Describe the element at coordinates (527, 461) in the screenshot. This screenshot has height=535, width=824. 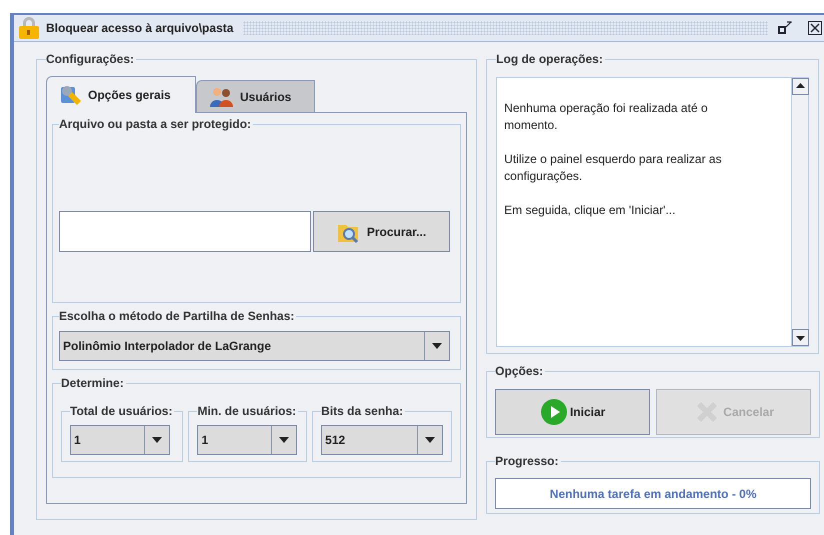
I see `group-title: Progresso:` at that location.